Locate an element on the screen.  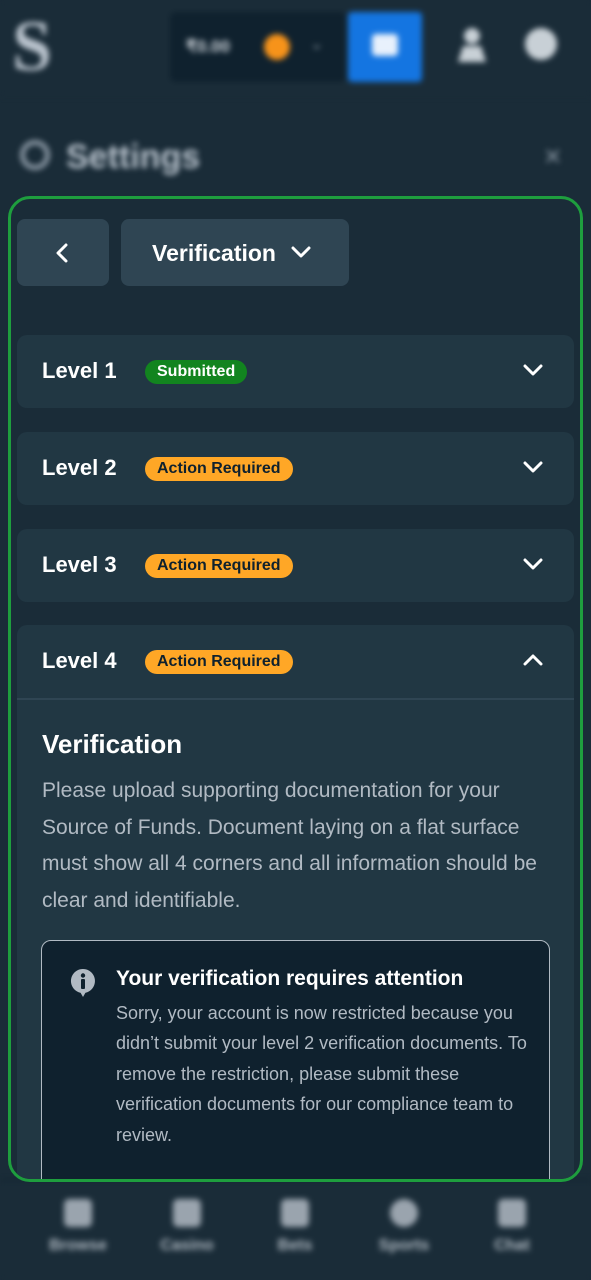
level-1-accordion: Level 1 Submitted is located at coordinates (295, 371).